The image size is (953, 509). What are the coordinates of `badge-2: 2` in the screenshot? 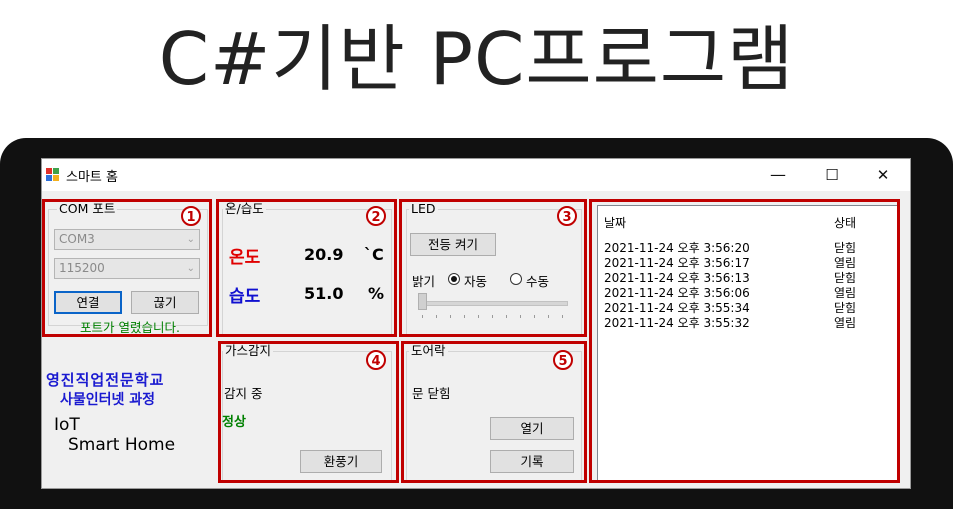 It's located at (376, 216).